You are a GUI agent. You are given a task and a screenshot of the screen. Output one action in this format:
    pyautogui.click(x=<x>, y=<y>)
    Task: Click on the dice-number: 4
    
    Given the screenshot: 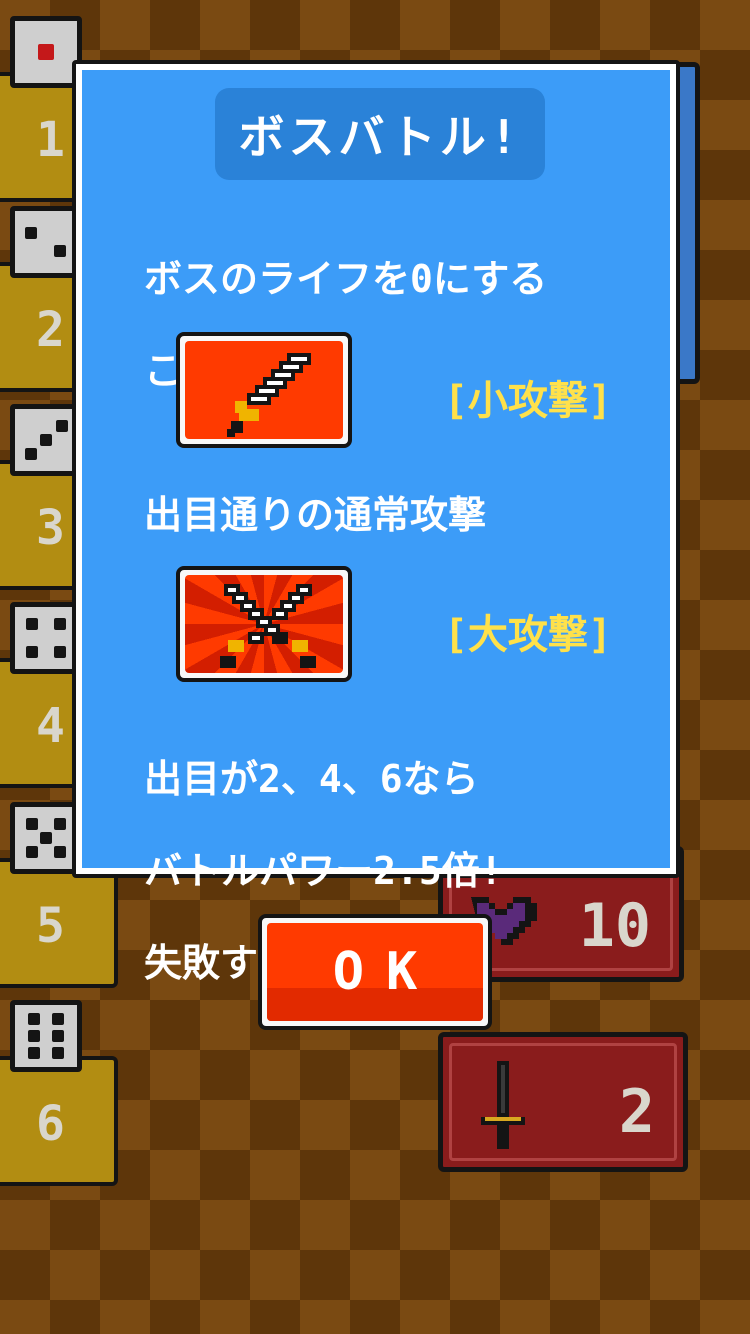 What is the action you would take?
    pyautogui.click(x=50, y=726)
    